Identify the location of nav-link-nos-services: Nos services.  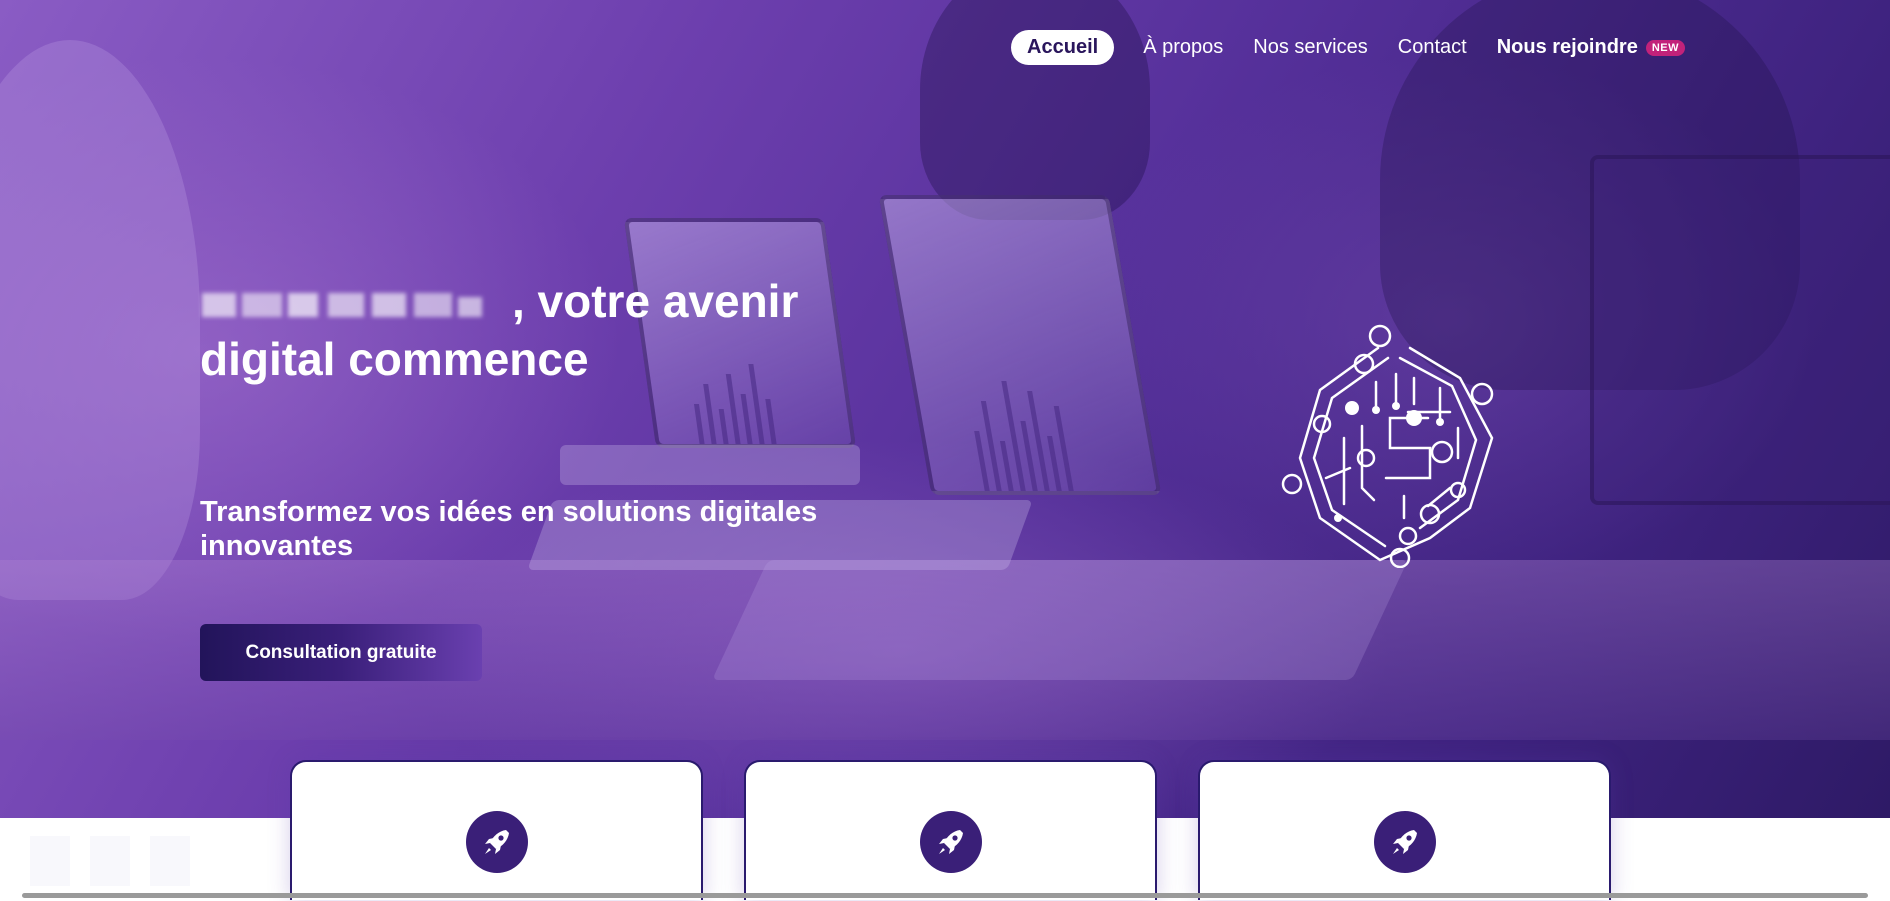
(1310, 47).